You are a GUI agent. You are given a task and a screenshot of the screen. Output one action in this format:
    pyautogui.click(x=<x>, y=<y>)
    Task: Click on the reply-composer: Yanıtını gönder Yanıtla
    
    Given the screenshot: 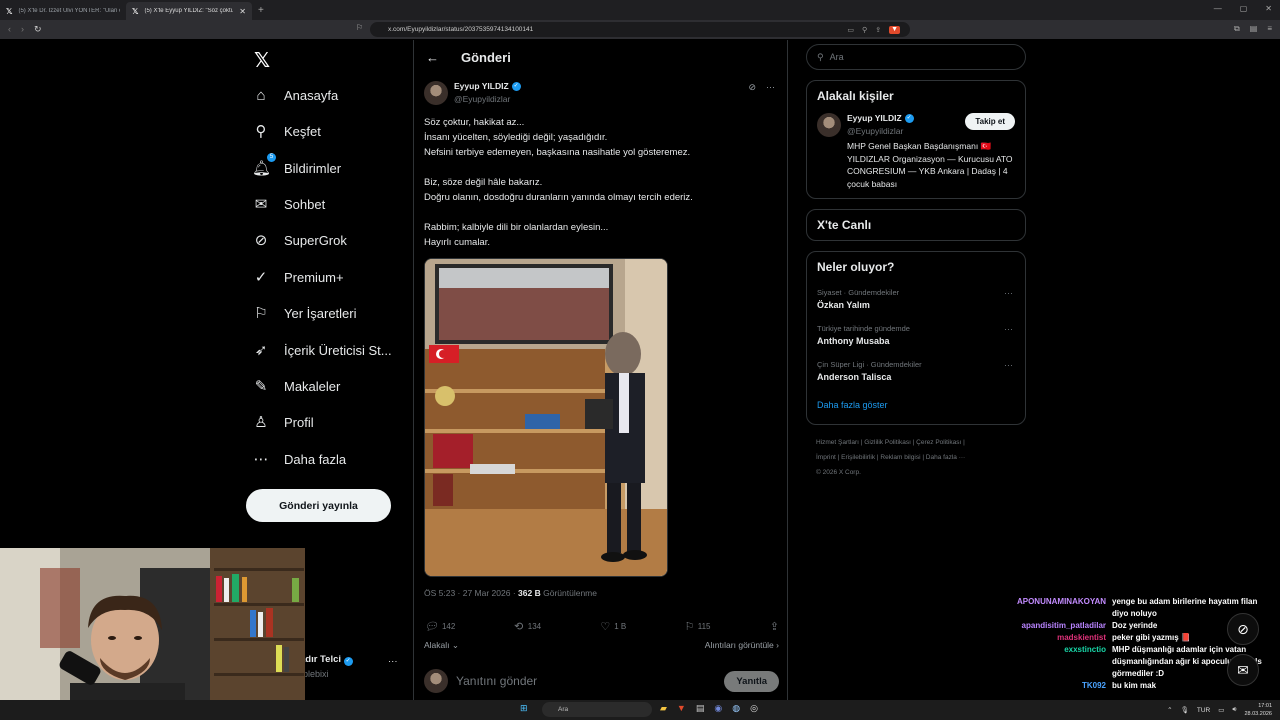 What is the action you would take?
    pyautogui.click(x=601, y=681)
    